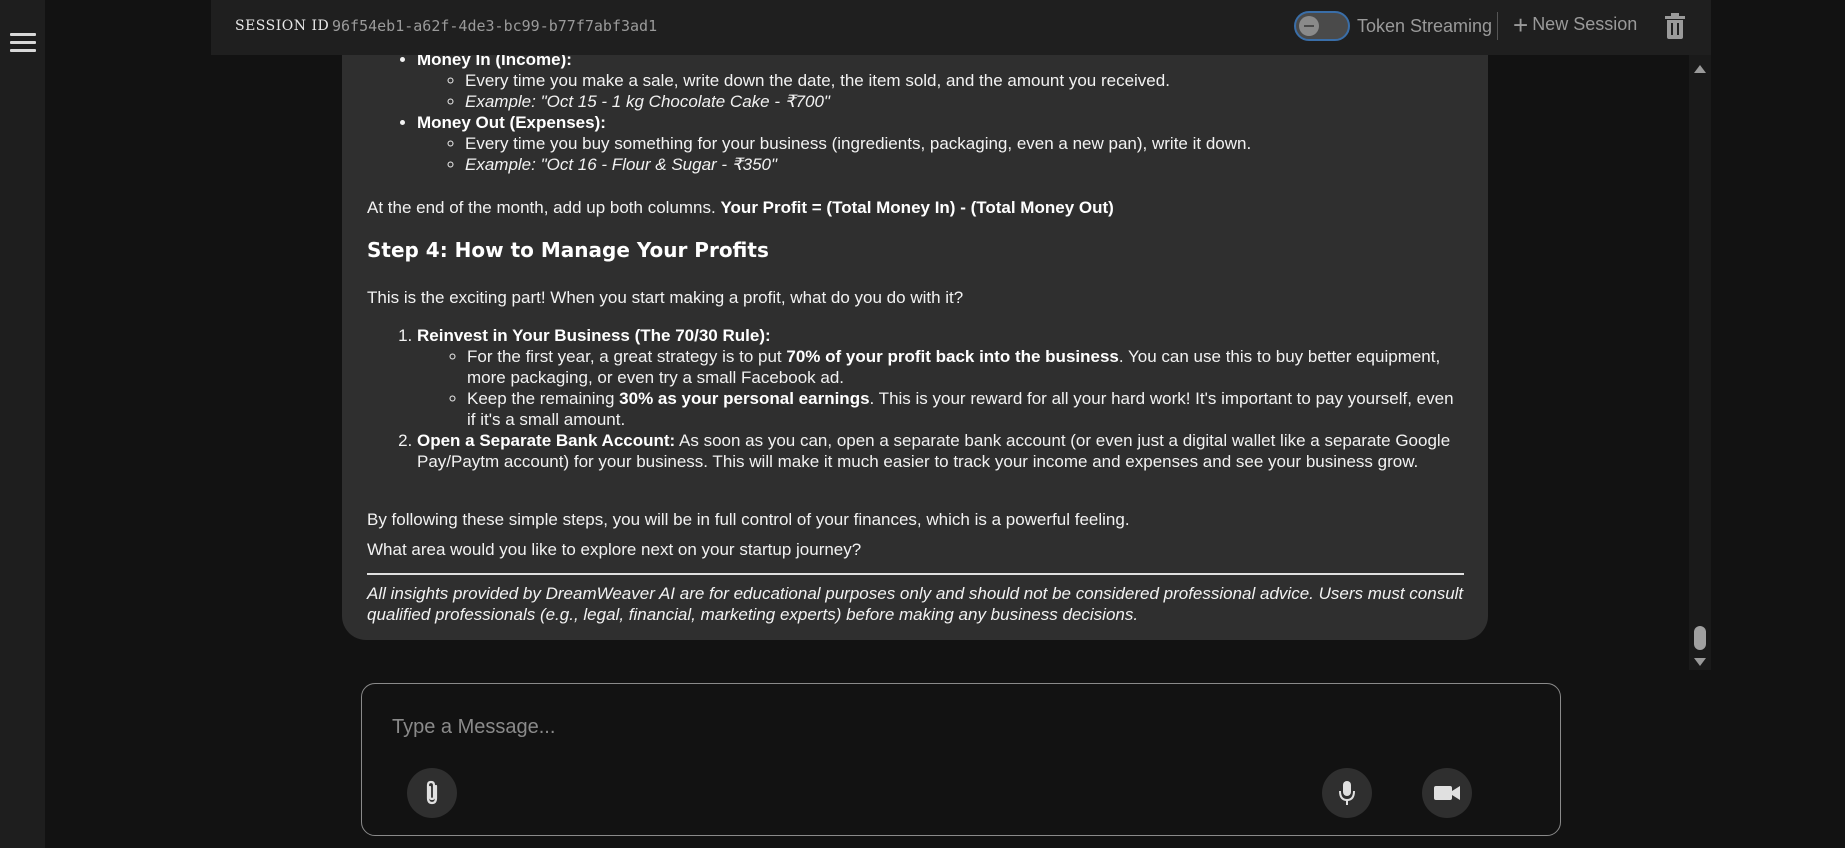  What do you see at coordinates (961, 759) in the screenshot?
I see `message-composer` at bounding box center [961, 759].